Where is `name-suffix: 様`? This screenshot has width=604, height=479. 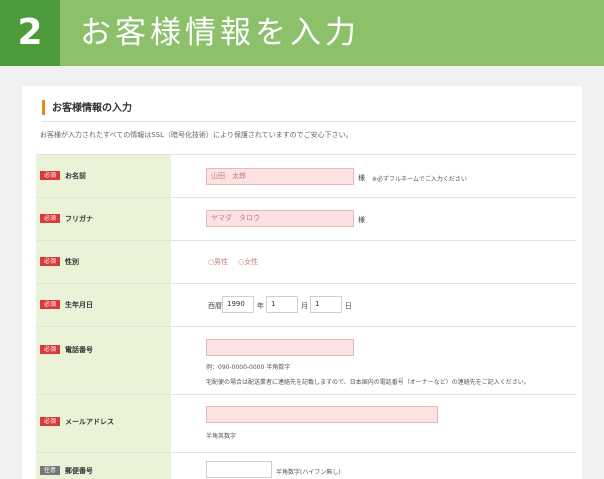 name-suffix: 様 is located at coordinates (361, 178).